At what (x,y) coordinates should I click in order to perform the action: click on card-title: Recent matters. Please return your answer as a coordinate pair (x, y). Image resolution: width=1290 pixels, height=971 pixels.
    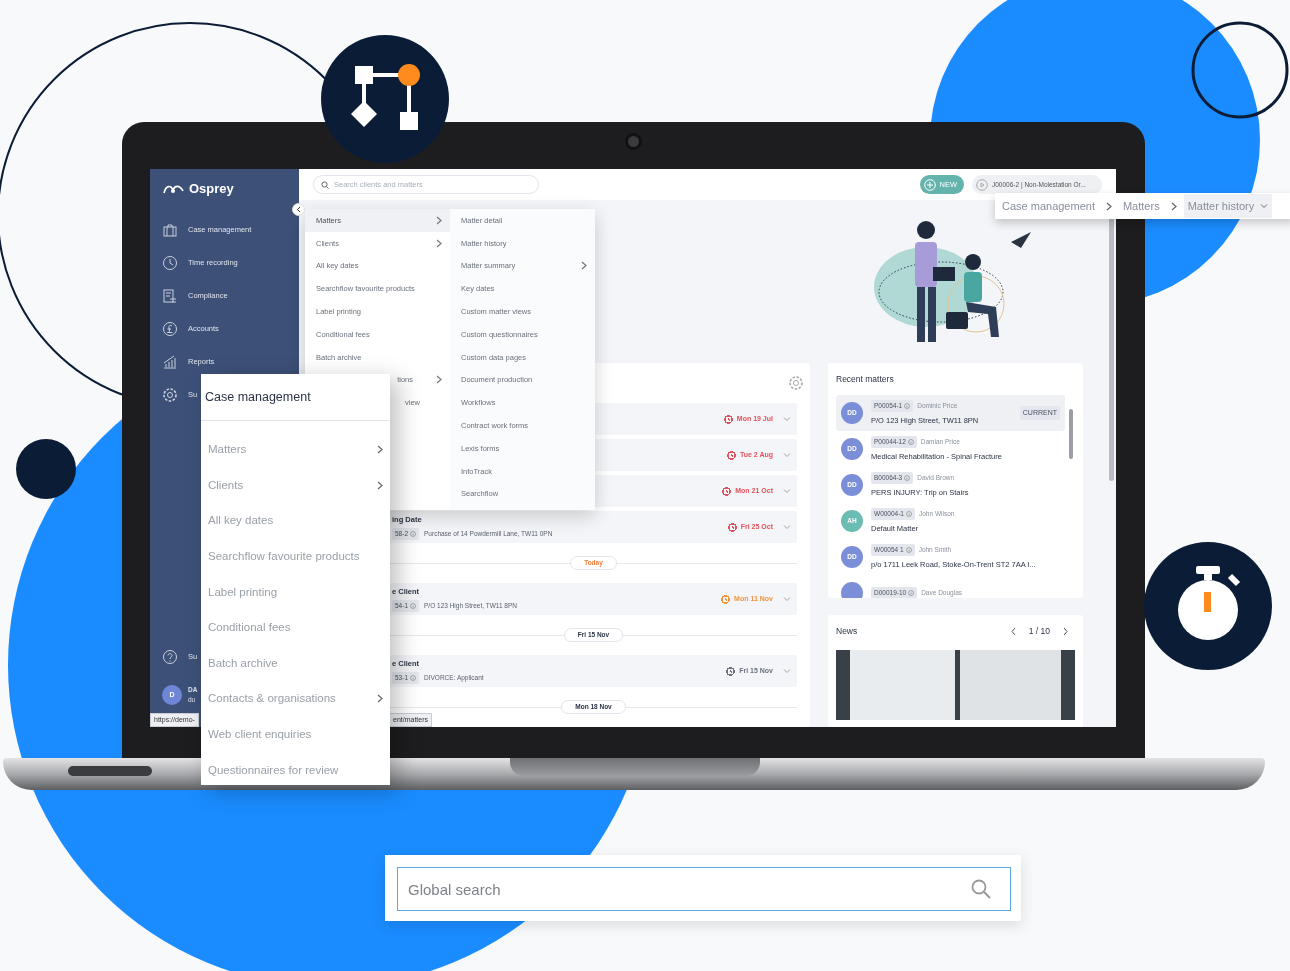
    Looking at the image, I should click on (865, 379).